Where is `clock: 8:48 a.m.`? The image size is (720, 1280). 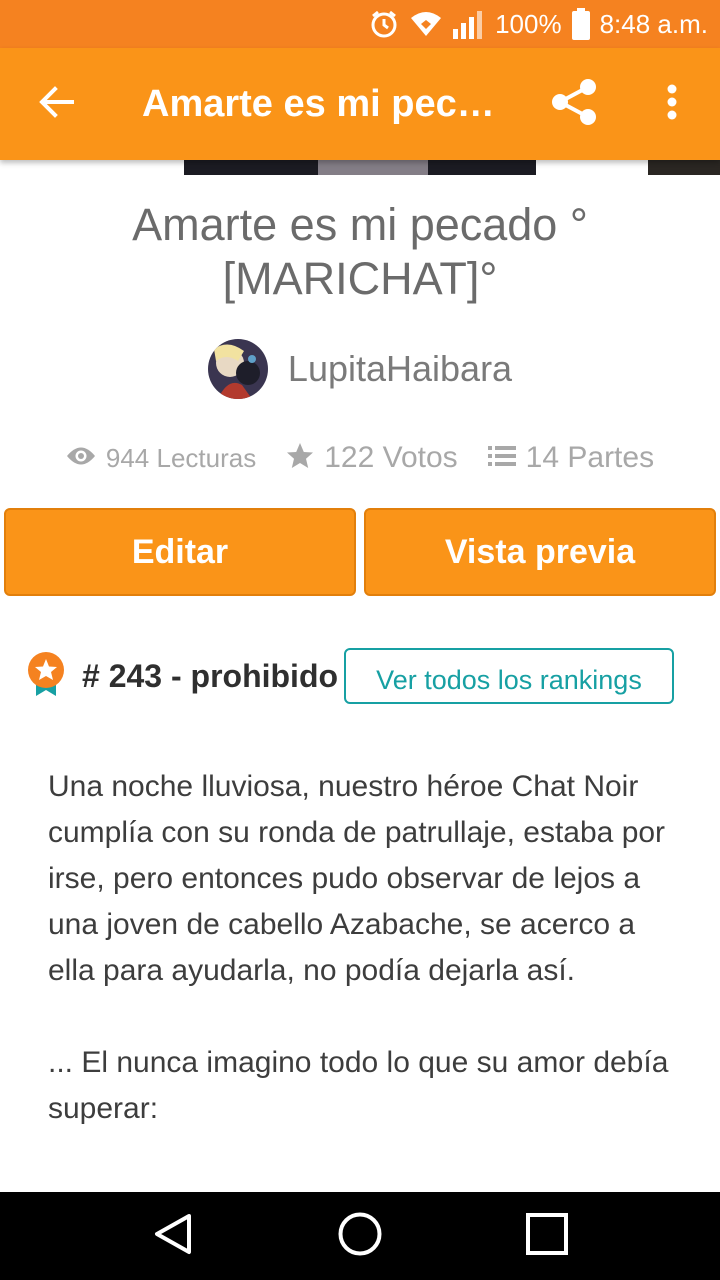
clock: 8:48 a.m. is located at coordinates (653, 23).